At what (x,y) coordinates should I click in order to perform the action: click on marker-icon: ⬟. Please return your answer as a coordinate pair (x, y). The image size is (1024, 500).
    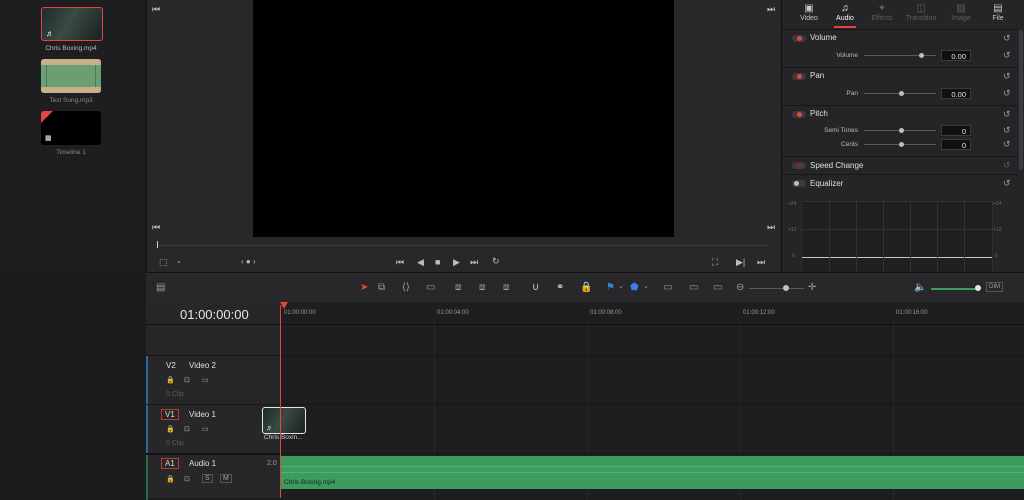
    Looking at the image, I should click on (634, 287).